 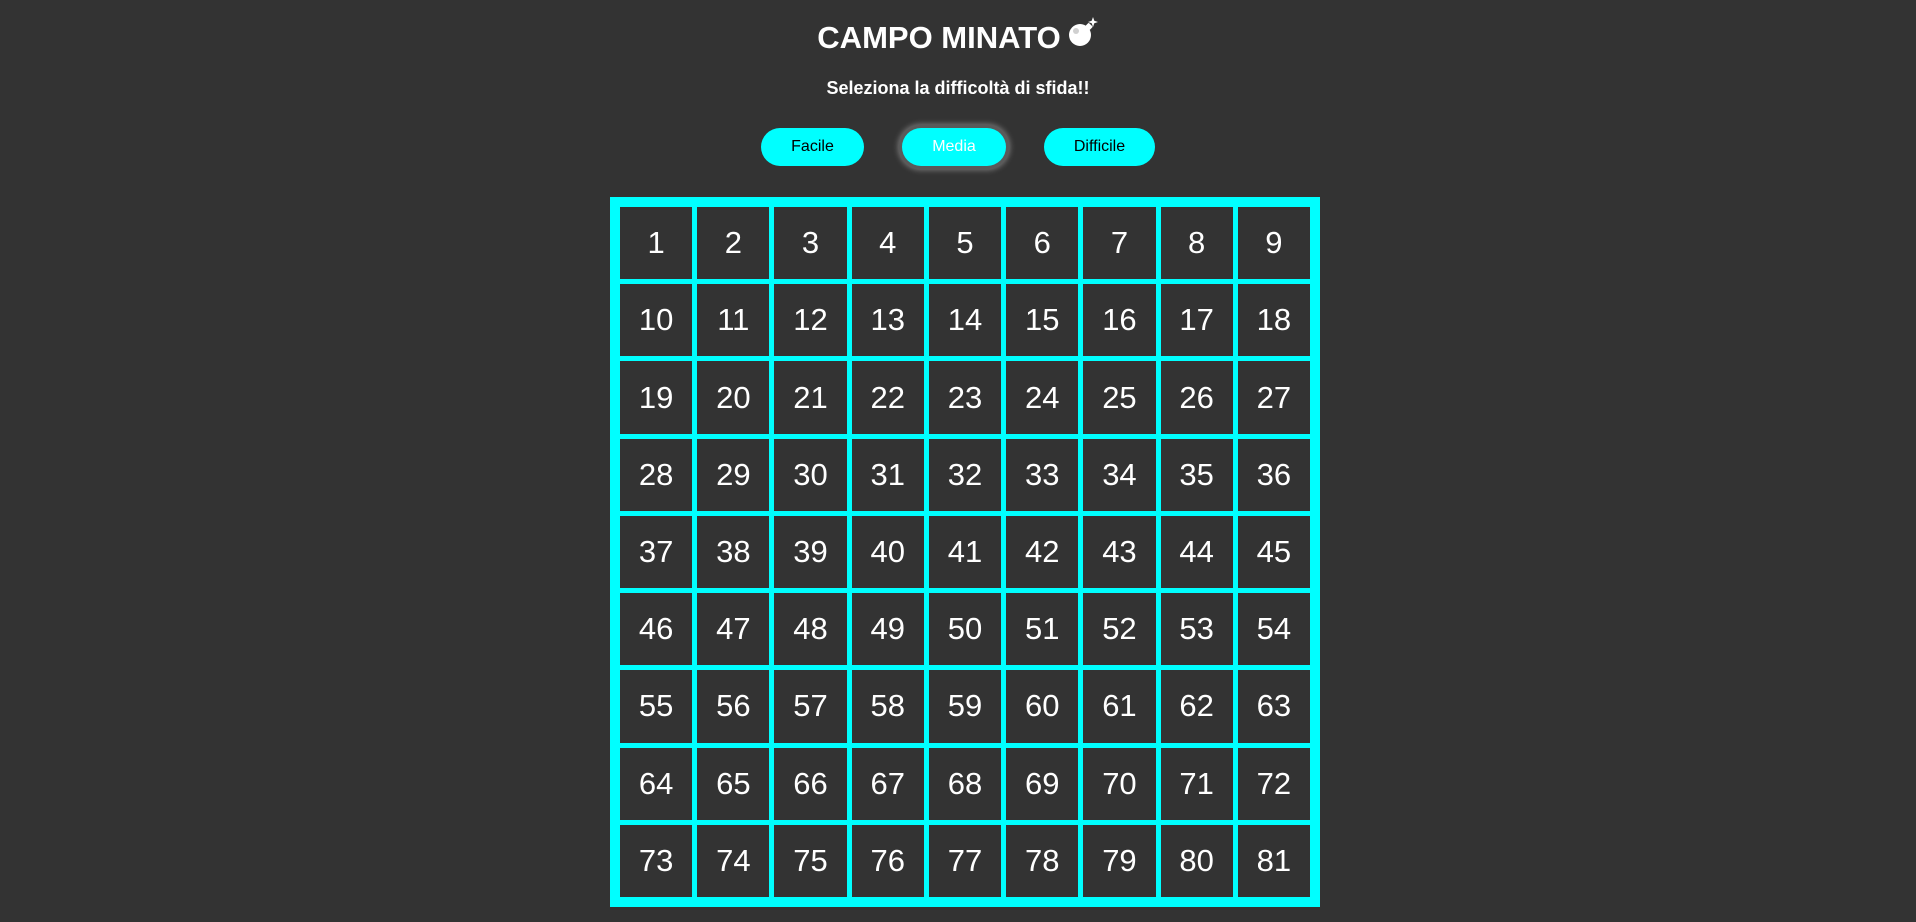 What do you see at coordinates (812, 147) in the screenshot?
I see `easy-button: Facile` at bounding box center [812, 147].